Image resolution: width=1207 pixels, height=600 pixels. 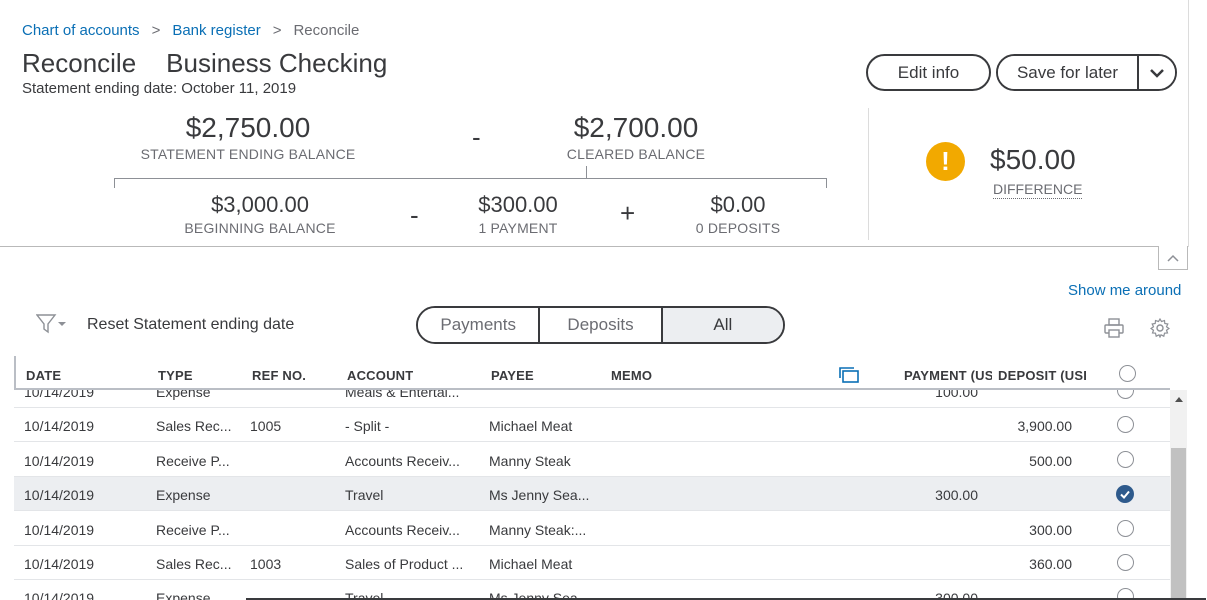 What do you see at coordinates (326, 30) in the screenshot?
I see `breadcrumb-current: Reconcile` at bounding box center [326, 30].